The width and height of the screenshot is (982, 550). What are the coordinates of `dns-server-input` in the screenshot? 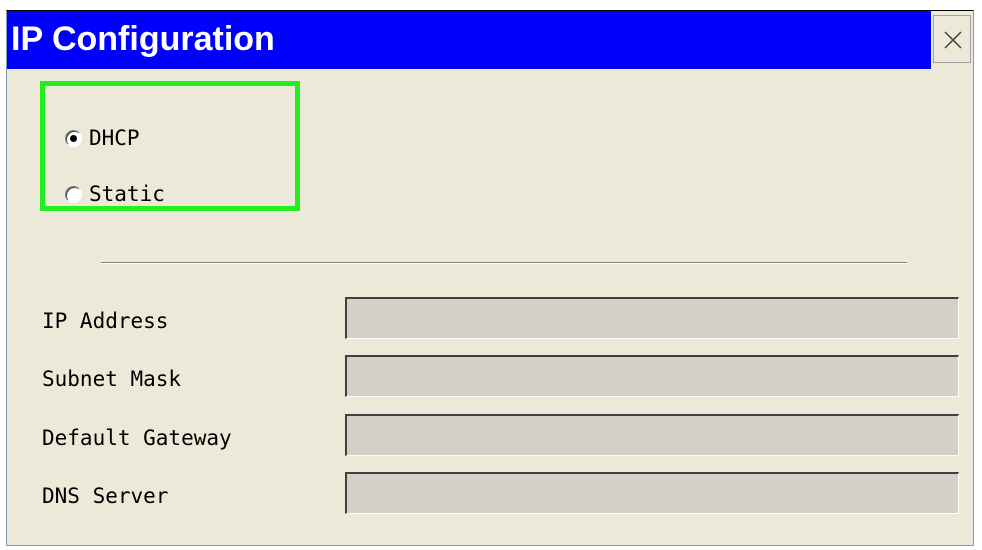 It's located at (652, 493).